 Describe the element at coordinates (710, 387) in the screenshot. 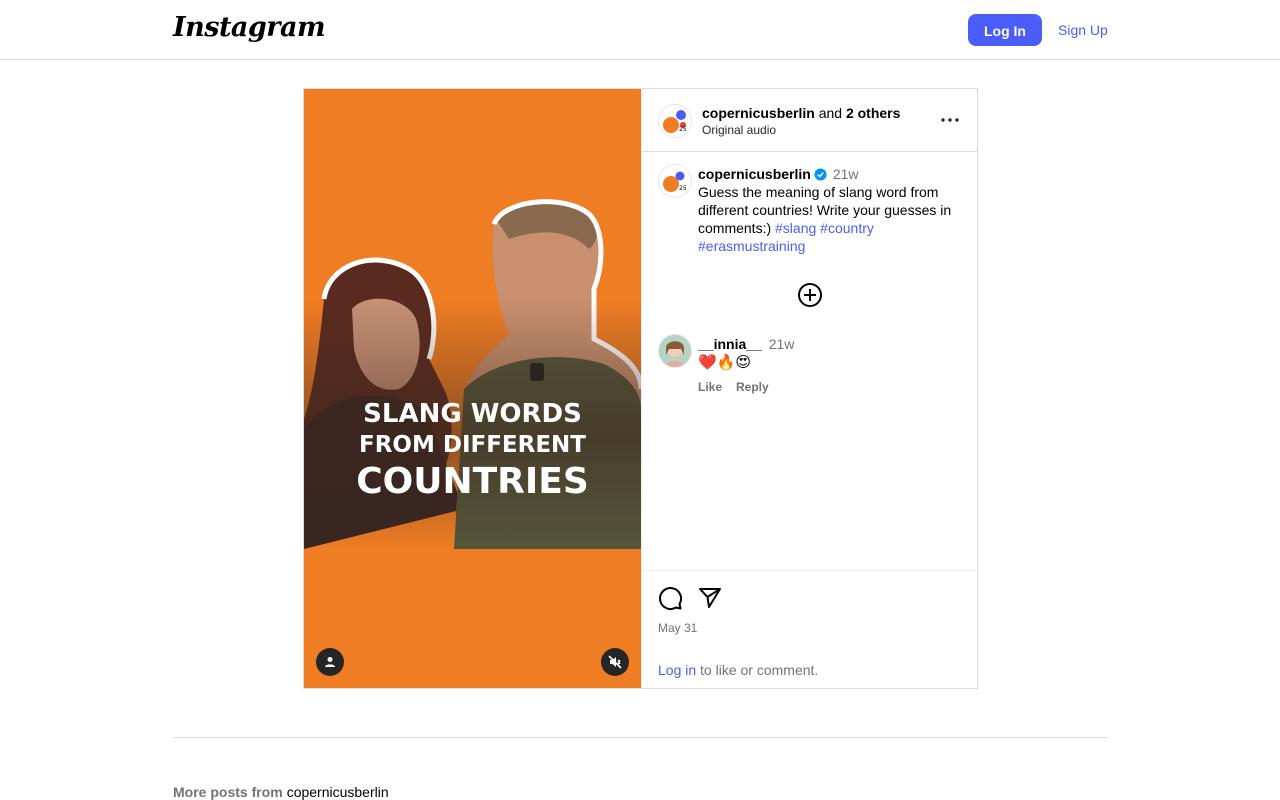

I see `comment-like-button: Like` at that location.